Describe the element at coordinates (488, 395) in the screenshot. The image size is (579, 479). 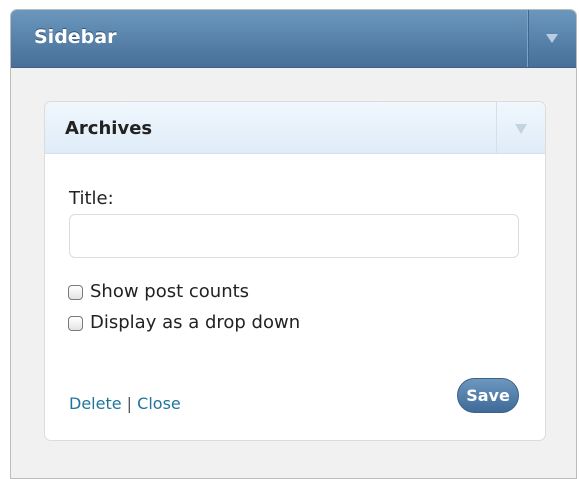
I see `save-button: Save` at that location.